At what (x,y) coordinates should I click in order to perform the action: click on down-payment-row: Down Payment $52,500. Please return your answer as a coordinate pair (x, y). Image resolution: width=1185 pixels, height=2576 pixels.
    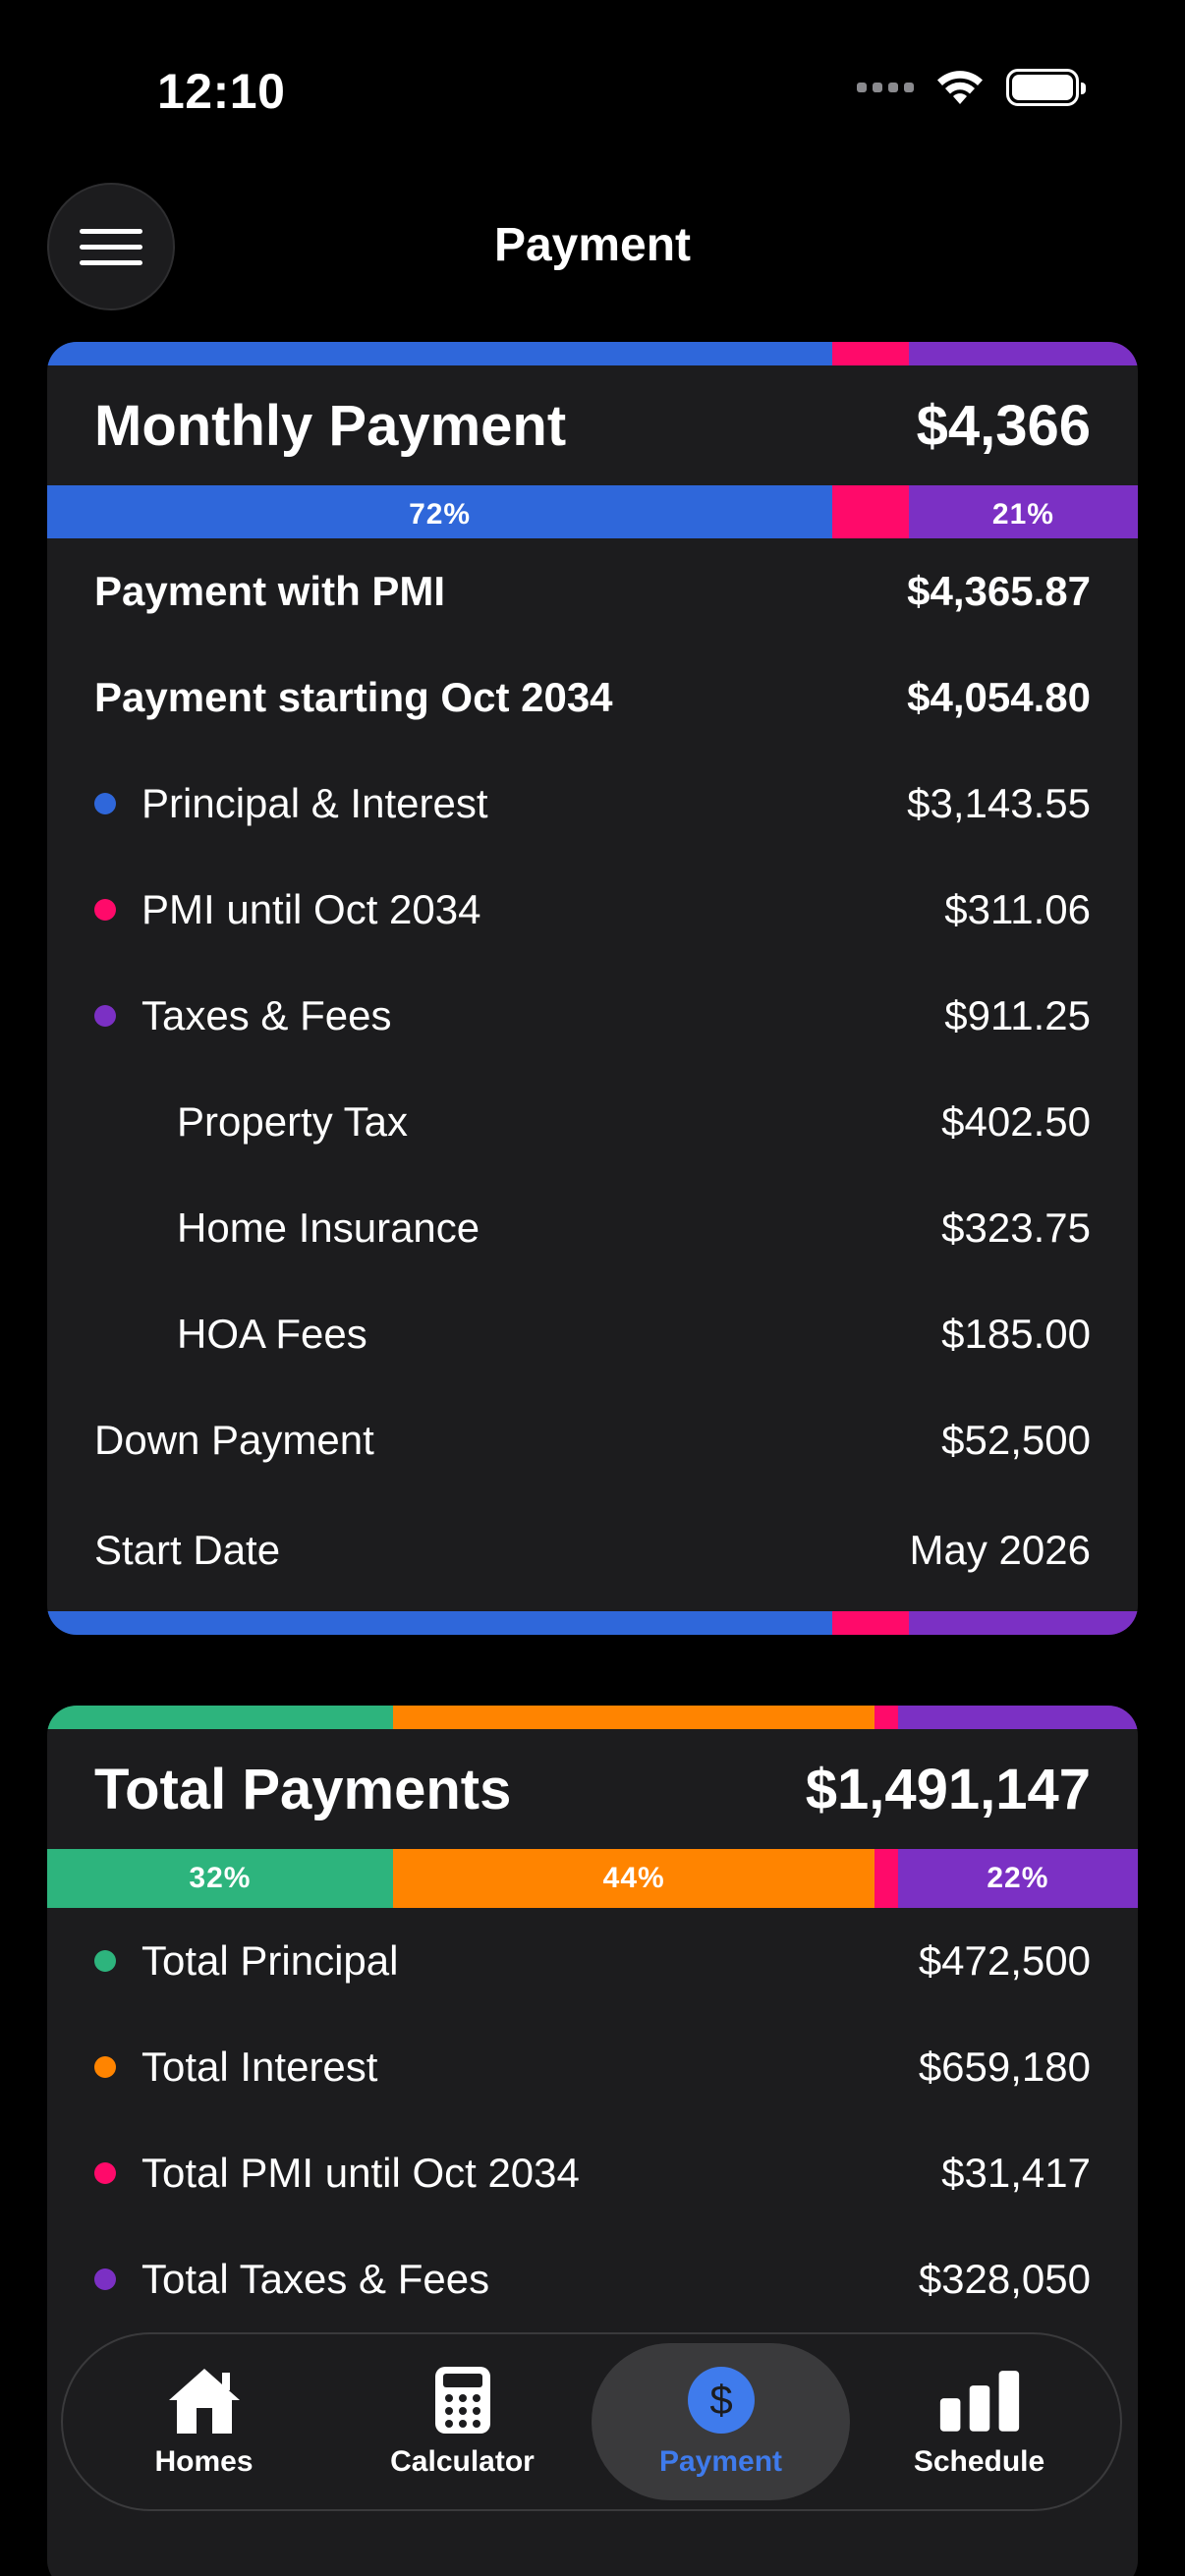
    Looking at the image, I should click on (592, 1440).